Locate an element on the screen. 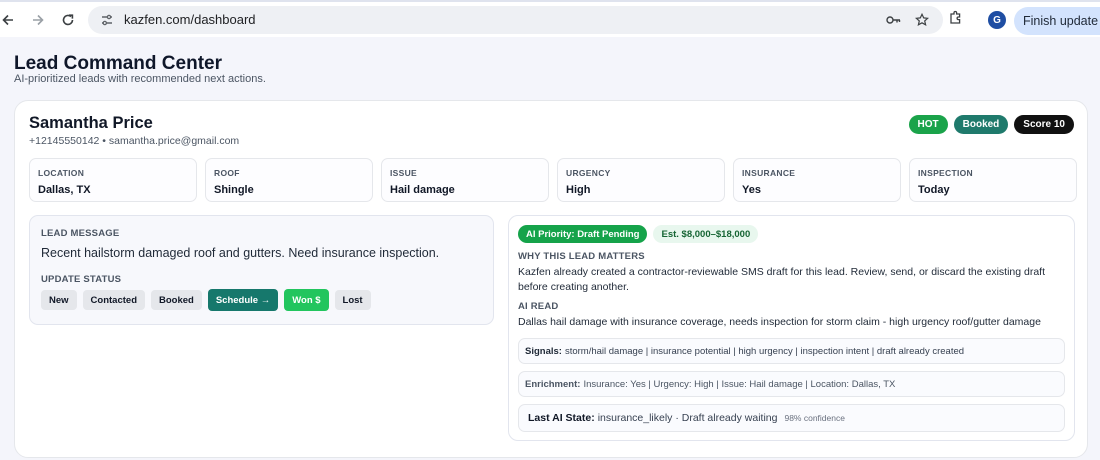  schedule-button: Schedule → is located at coordinates (243, 300).